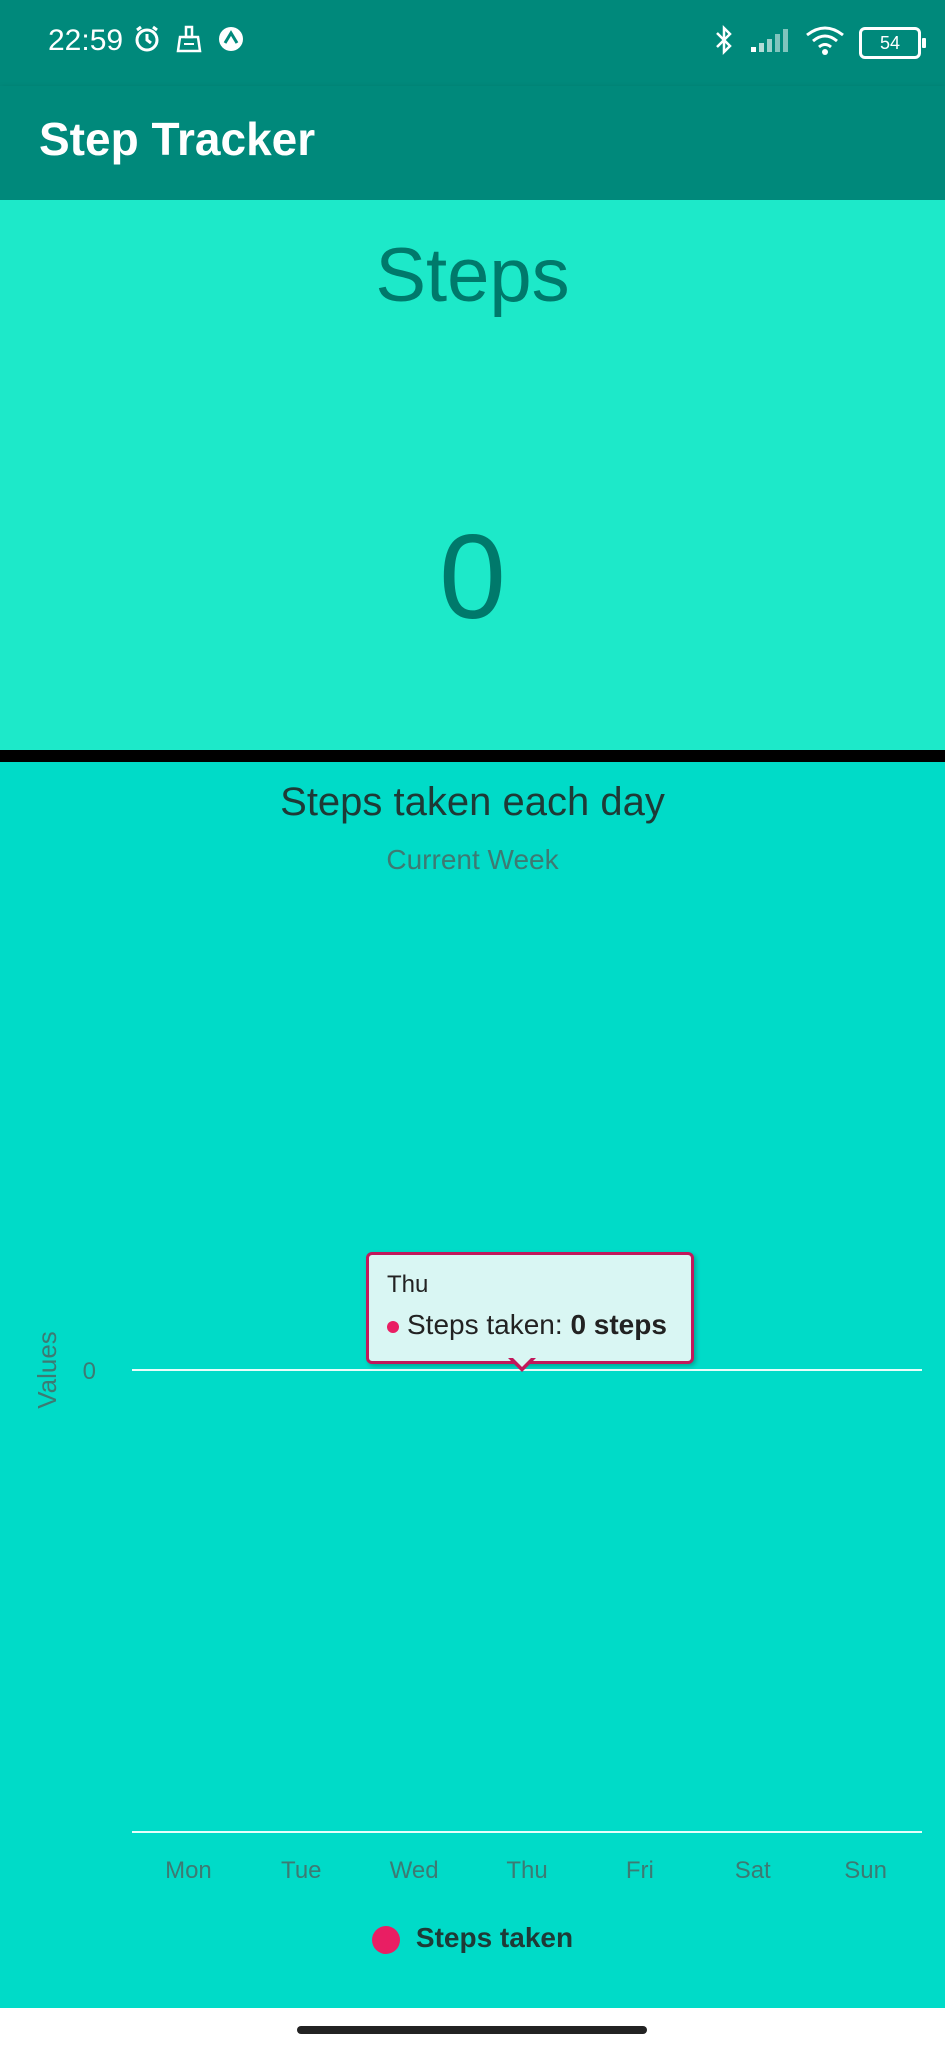 The height and width of the screenshot is (2048, 945). What do you see at coordinates (188, 1870) in the screenshot?
I see `x-tick-label-mon: Mon` at bounding box center [188, 1870].